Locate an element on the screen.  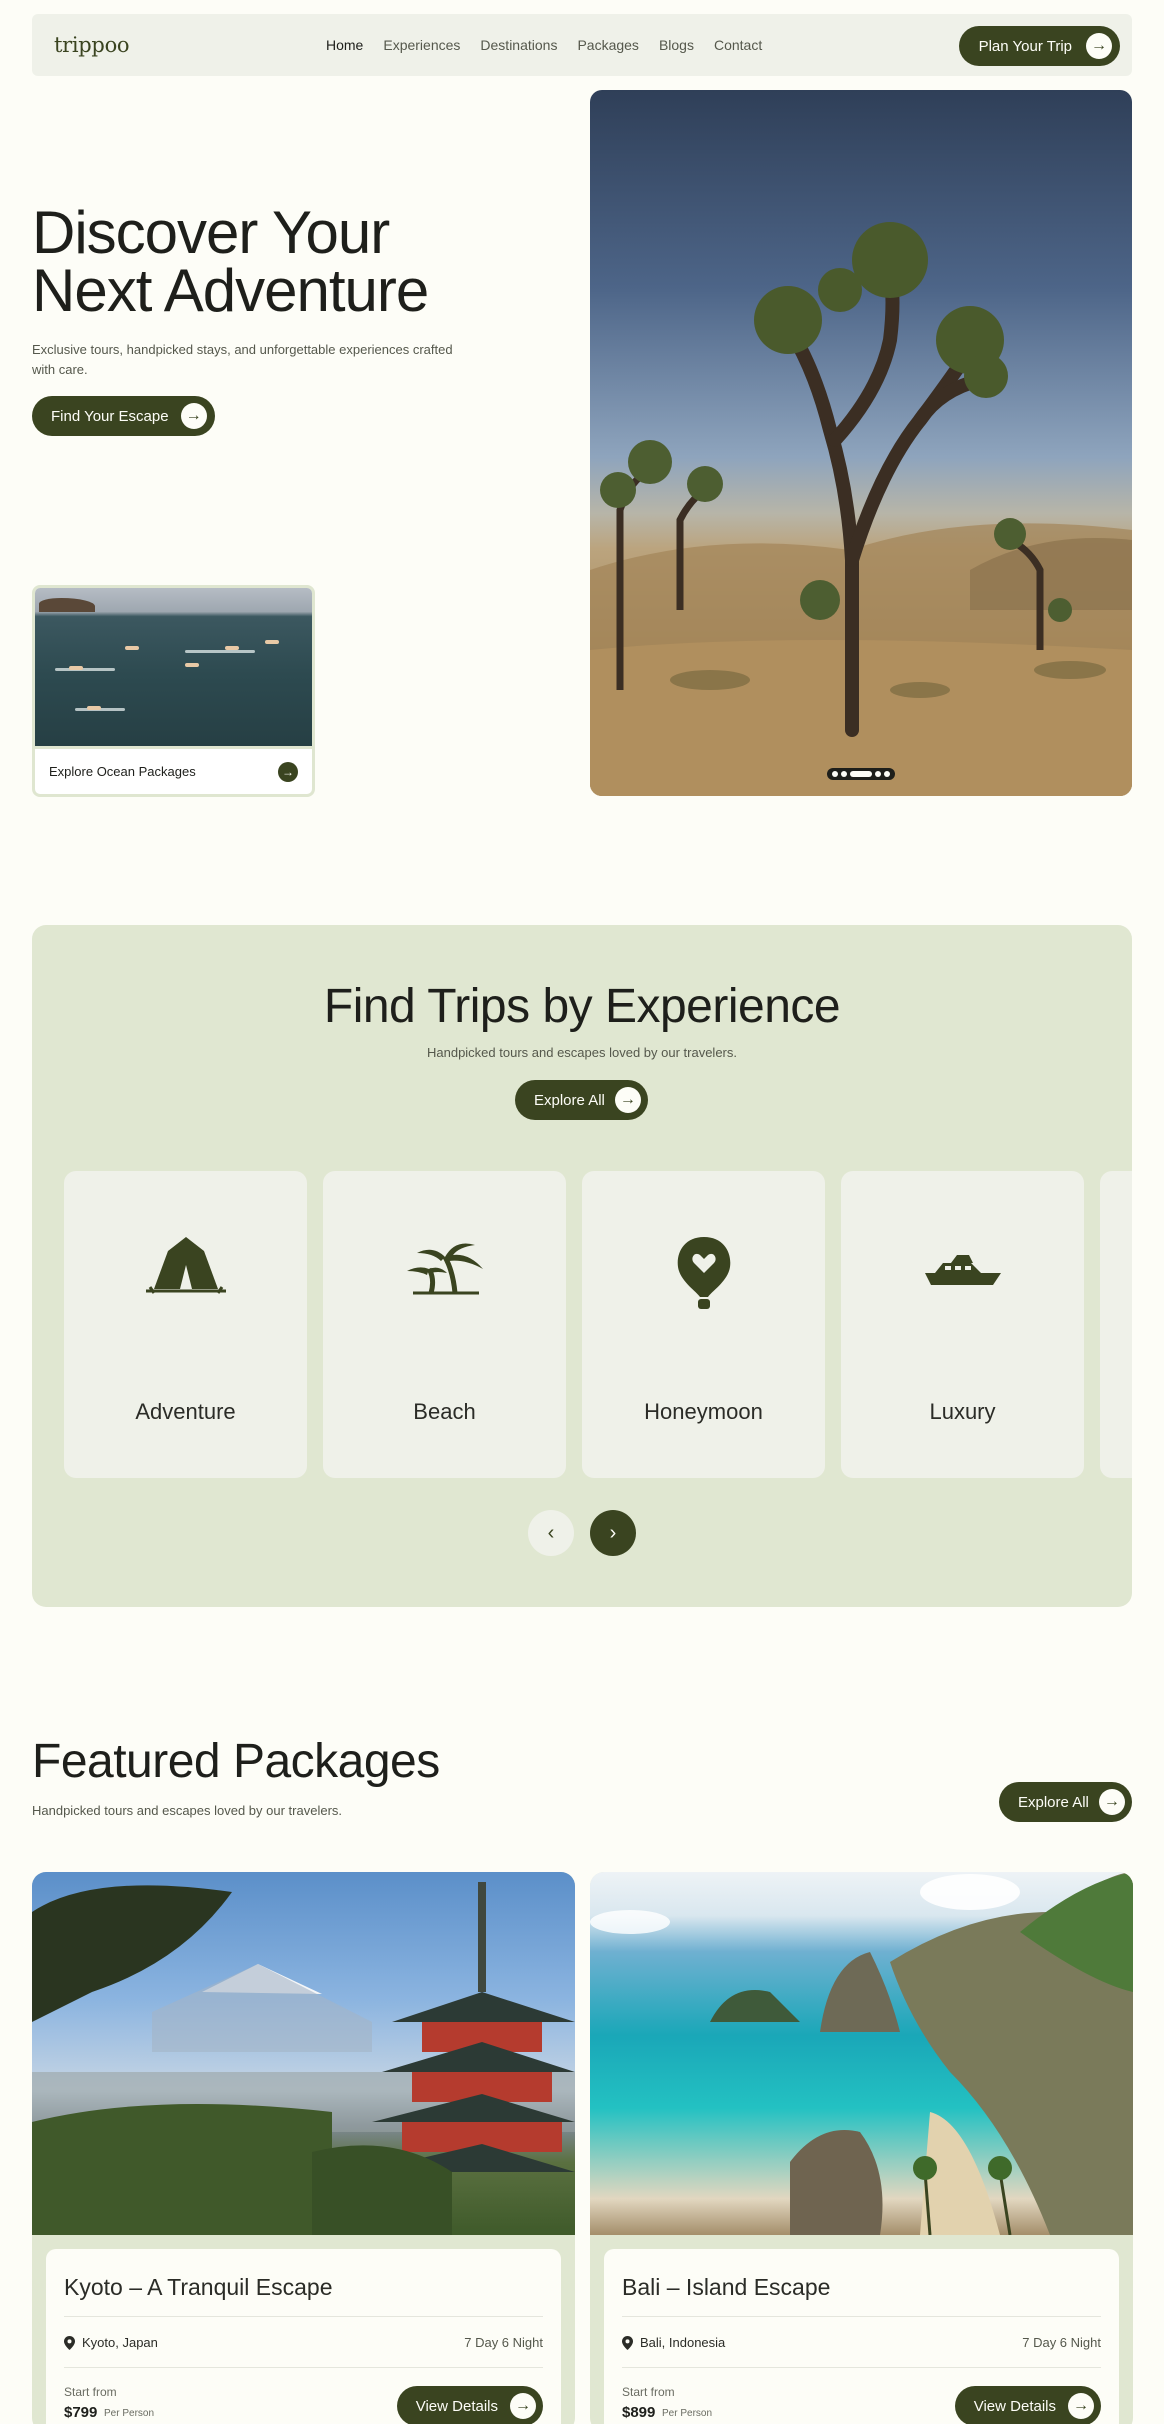
experience-card-beach: Beach is located at coordinates (444, 1324).